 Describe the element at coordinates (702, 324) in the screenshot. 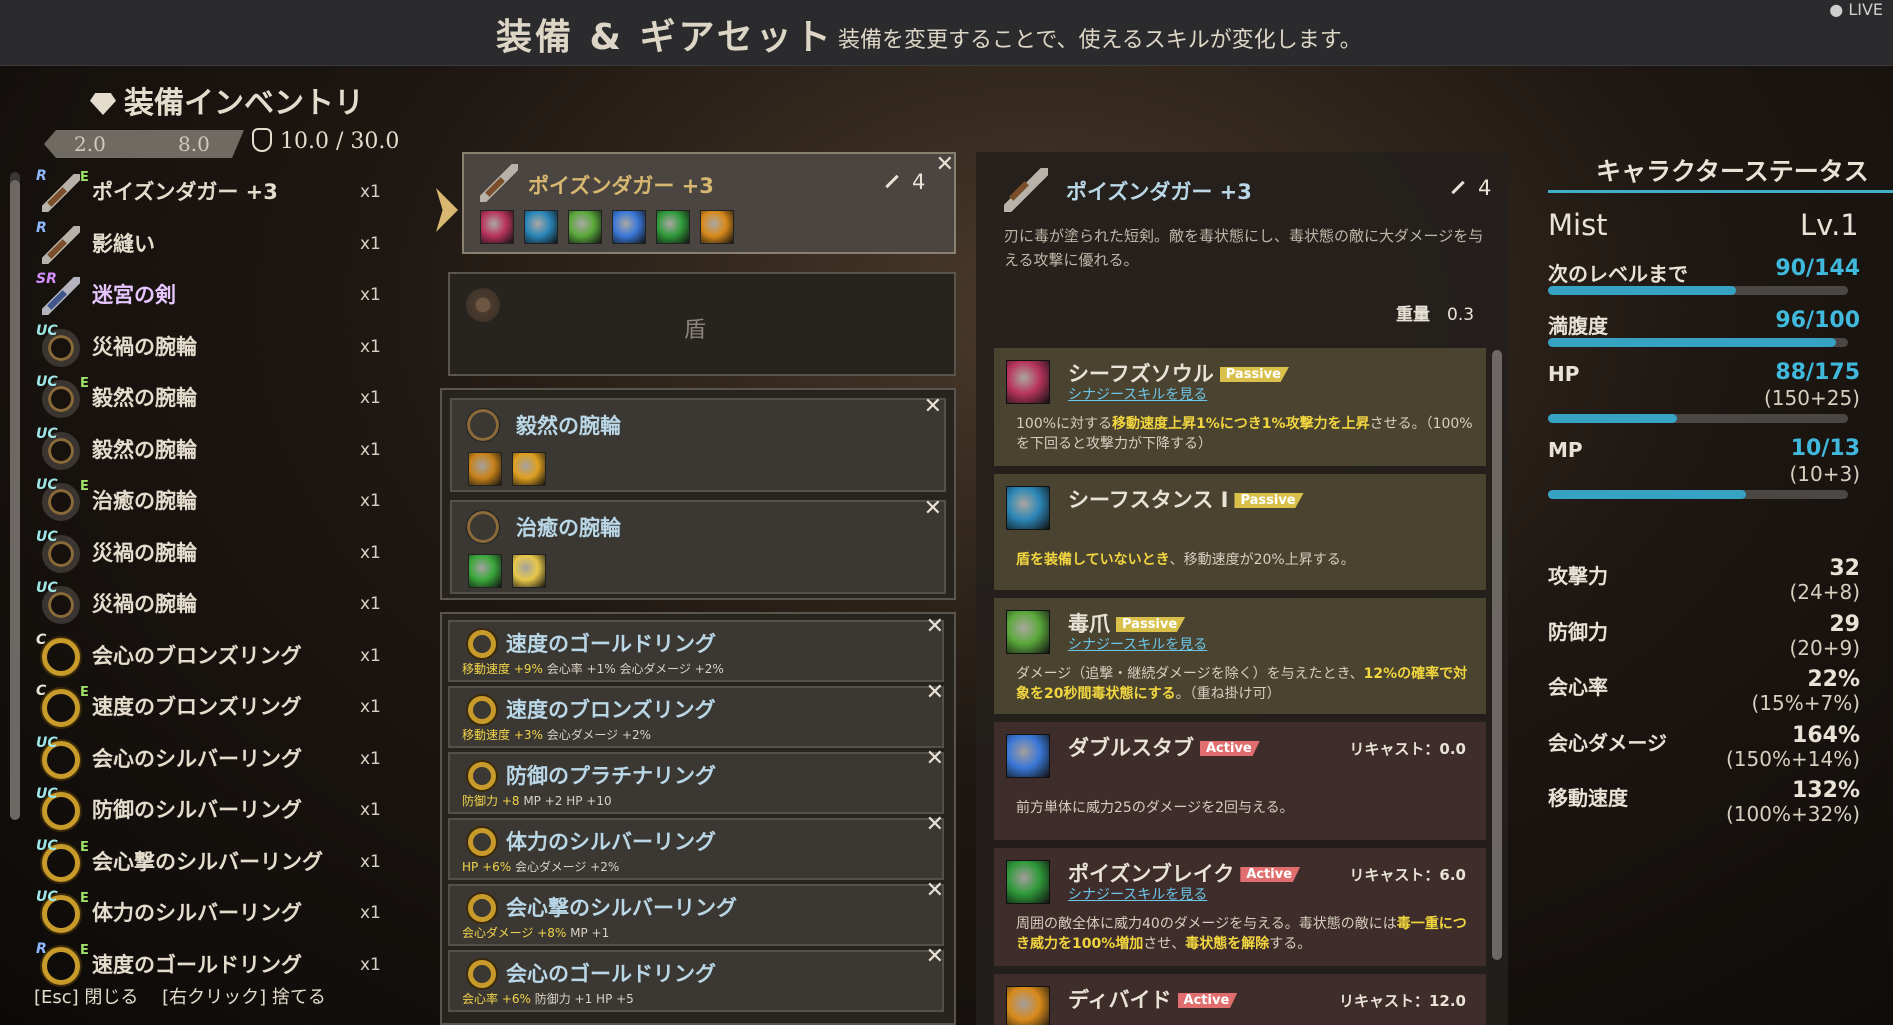

I see `shield-slot: 盾` at that location.